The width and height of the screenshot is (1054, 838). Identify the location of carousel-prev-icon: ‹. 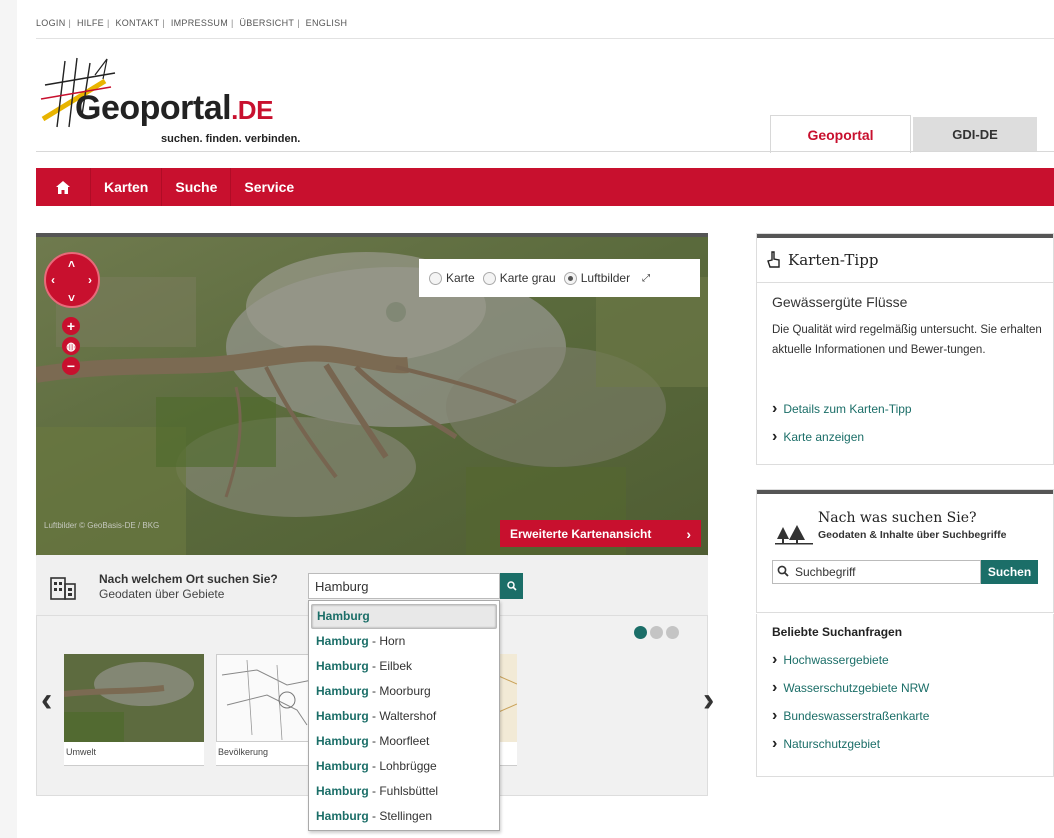
(46, 700).